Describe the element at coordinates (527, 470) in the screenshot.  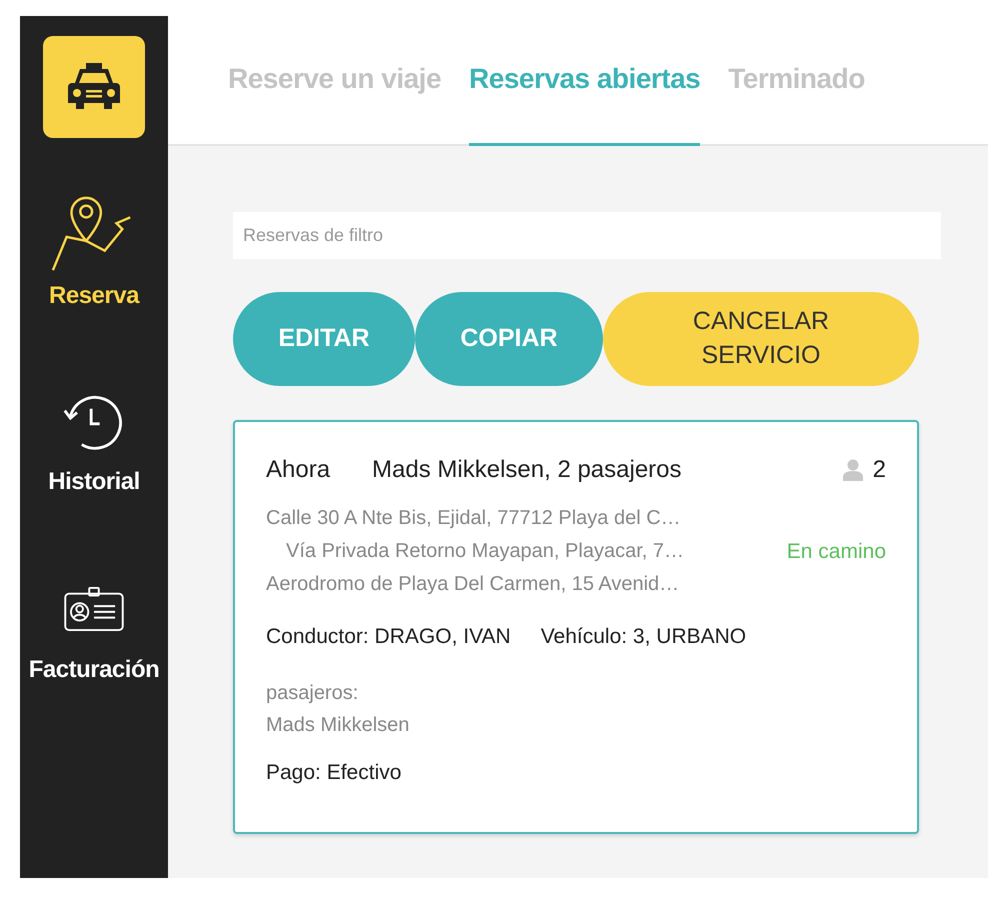
I see `booking-title: Mads Mikkelsen, 2 pasajeros` at that location.